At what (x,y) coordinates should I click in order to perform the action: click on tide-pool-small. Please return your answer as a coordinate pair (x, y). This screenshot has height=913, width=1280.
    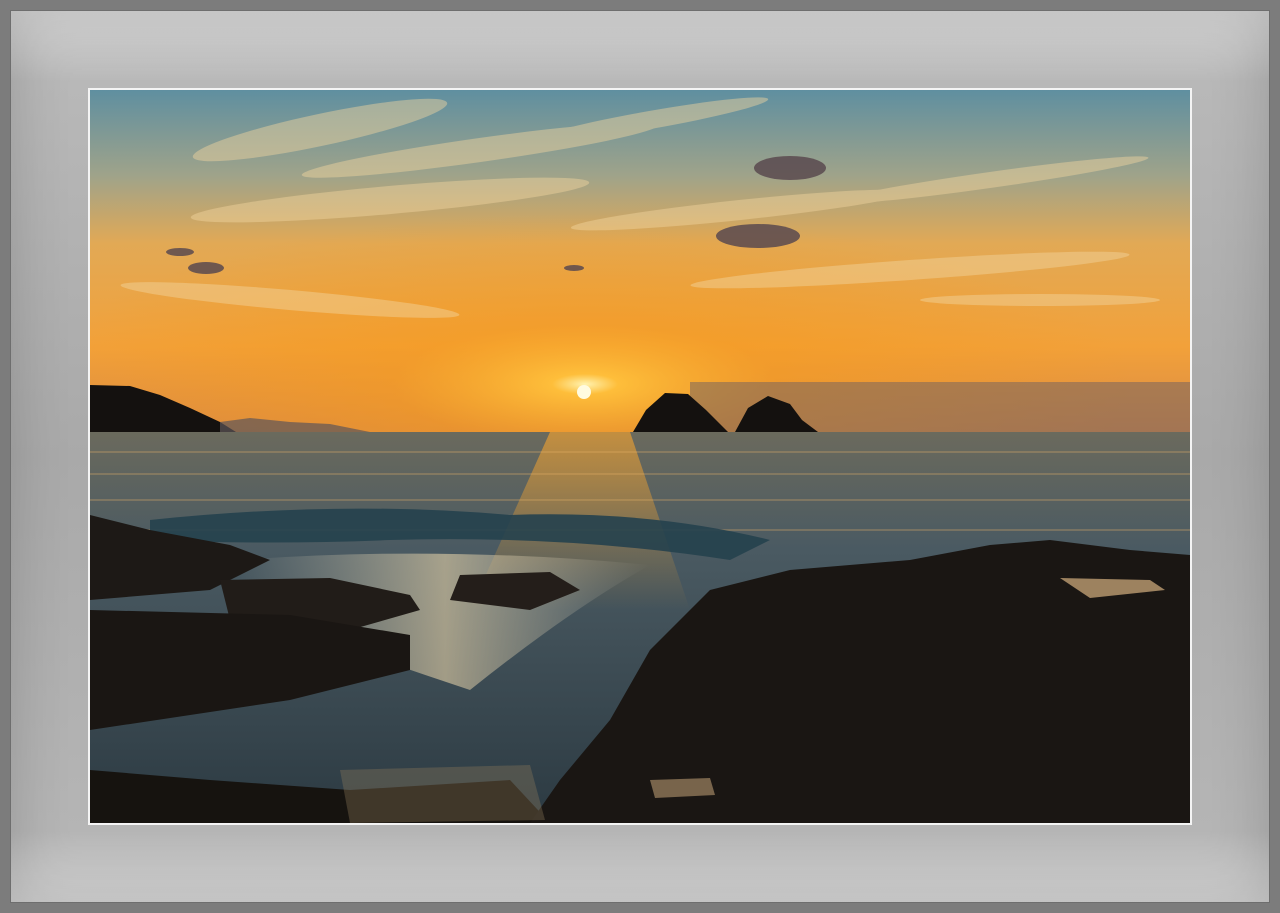
    Looking at the image, I should click on (682, 788).